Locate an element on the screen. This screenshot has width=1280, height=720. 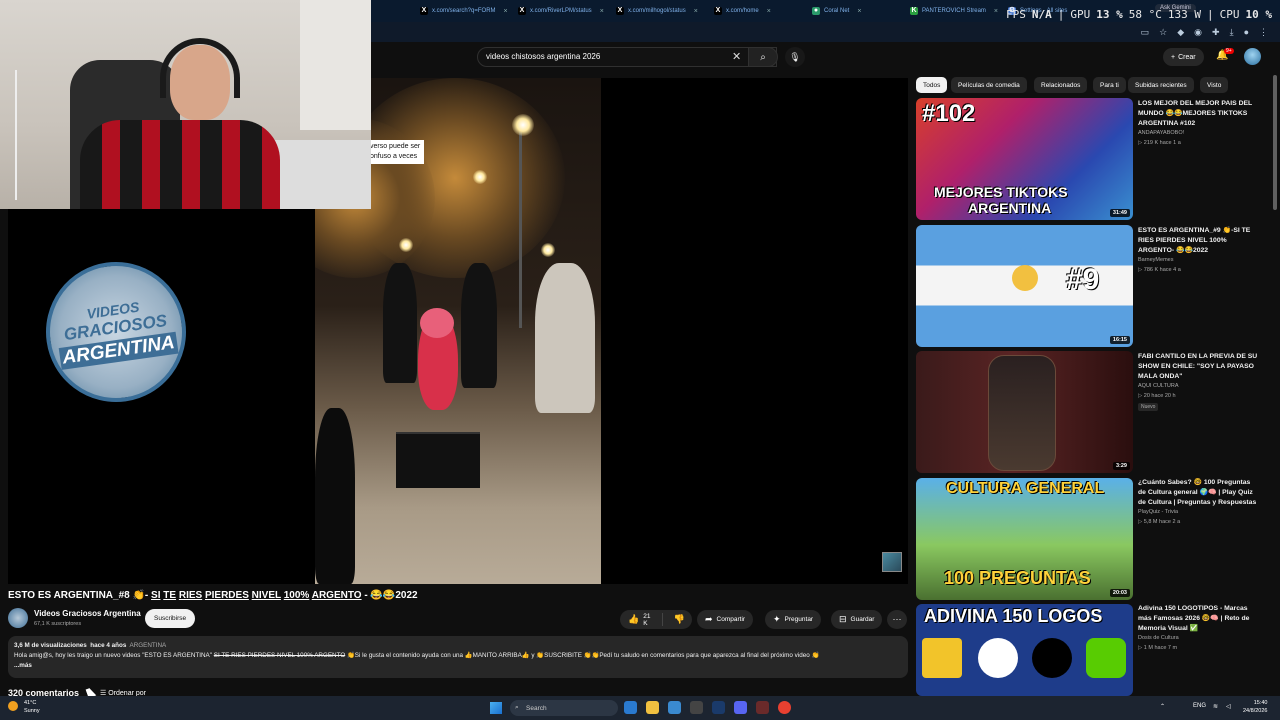
file-explorer-icon is located at coordinates (652, 707).